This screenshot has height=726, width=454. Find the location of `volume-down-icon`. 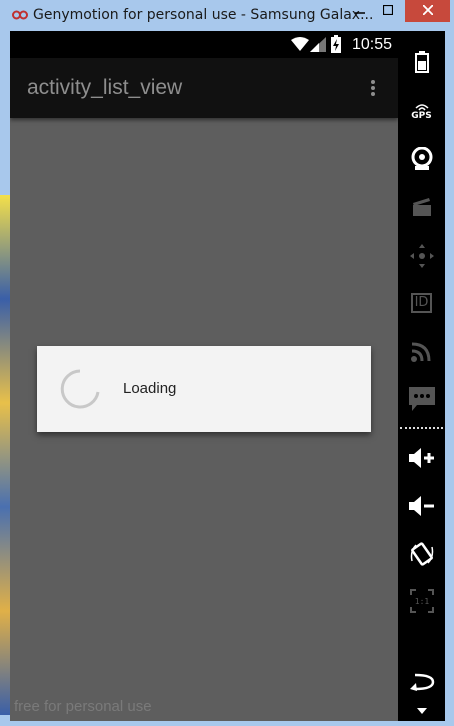

volume-down-icon is located at coordinates (421, 506).